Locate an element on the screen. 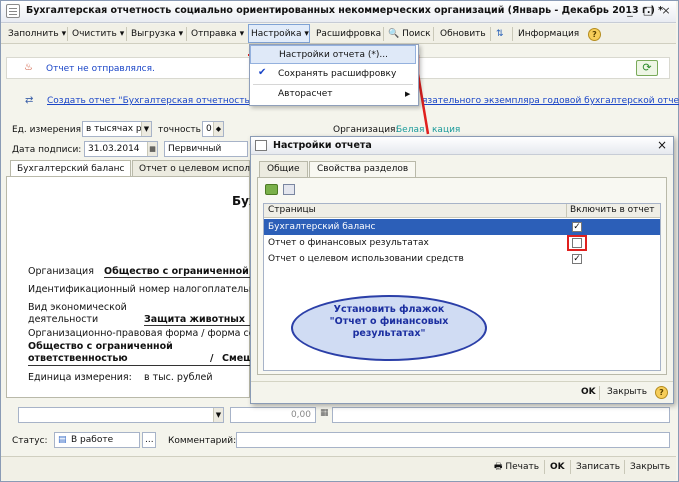 The width and height of the screenshot is (679, 482). printer-icon: 🖶 is located at coordinates (498, 467).